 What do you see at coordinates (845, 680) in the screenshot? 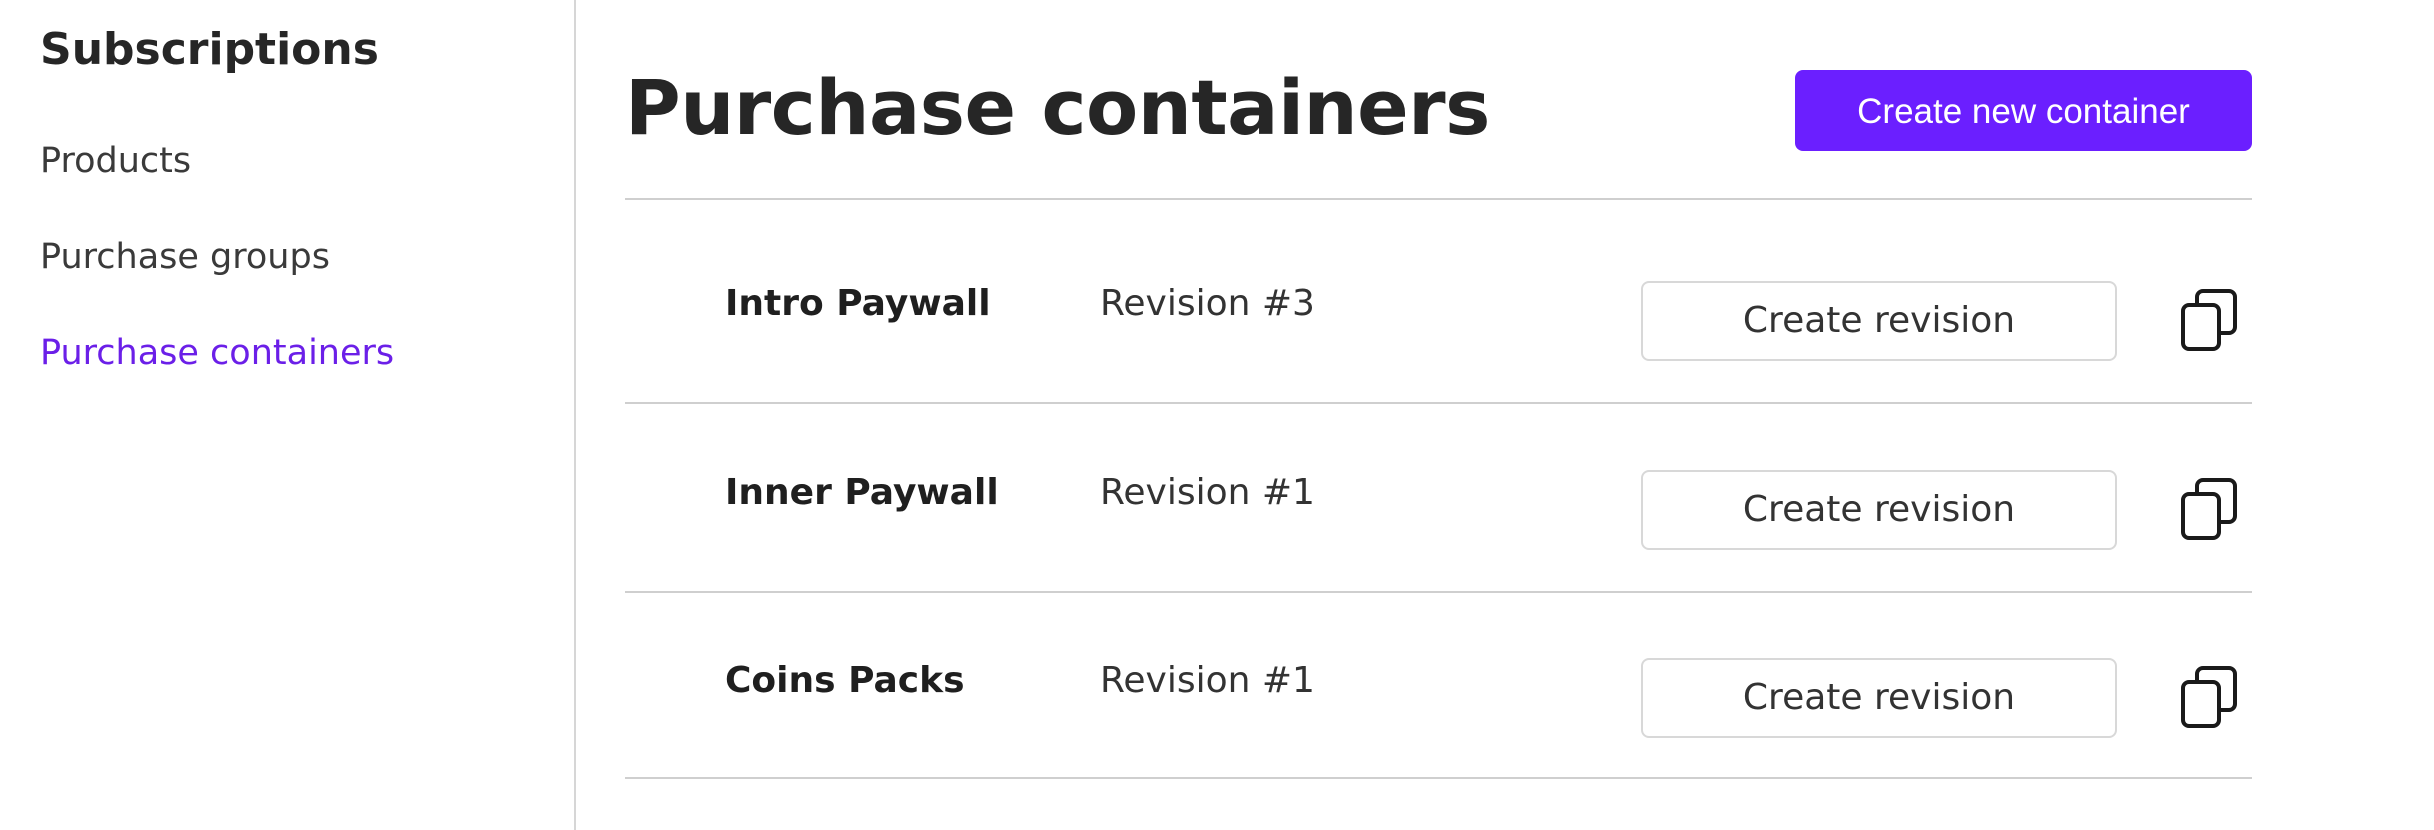
I see `container-name: Coins Packs` at bounding box center [845, 680].